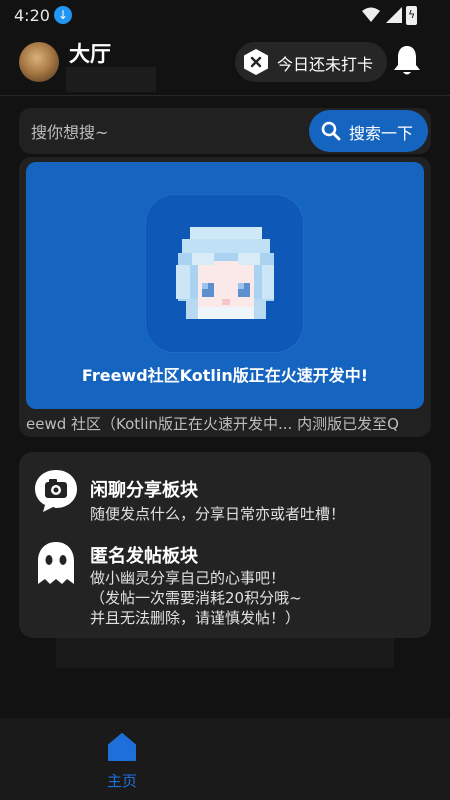 The width and height of the screenshot is (450, 800). I want to click on header-divider, so click(225, 95).